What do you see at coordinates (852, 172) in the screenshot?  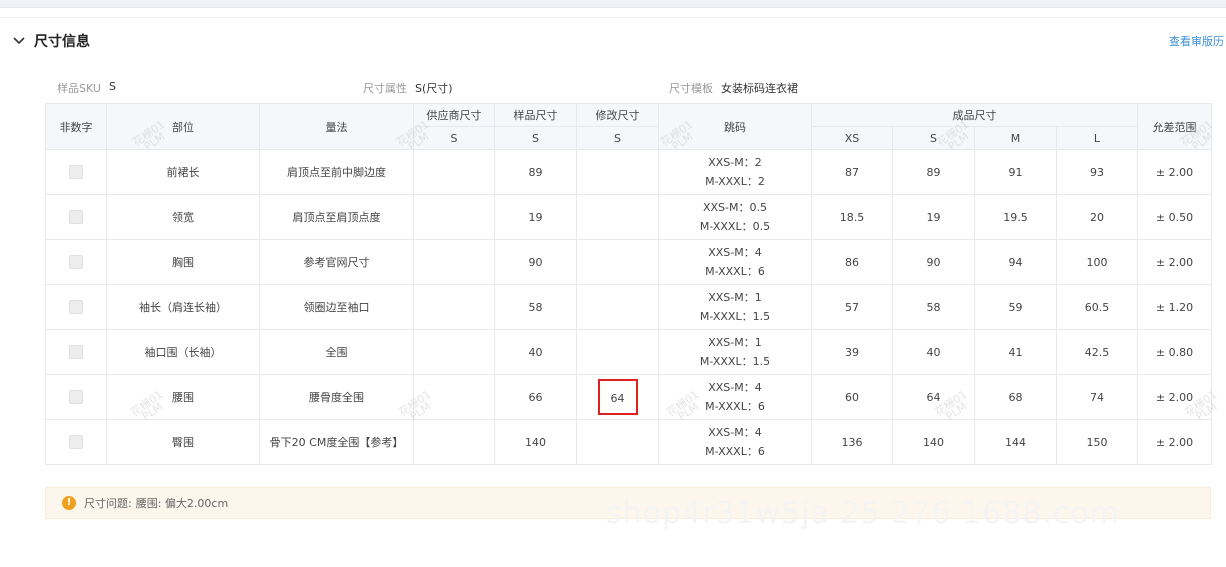 I see `cell-size-xs: 87` at bounding box center [852, 172].